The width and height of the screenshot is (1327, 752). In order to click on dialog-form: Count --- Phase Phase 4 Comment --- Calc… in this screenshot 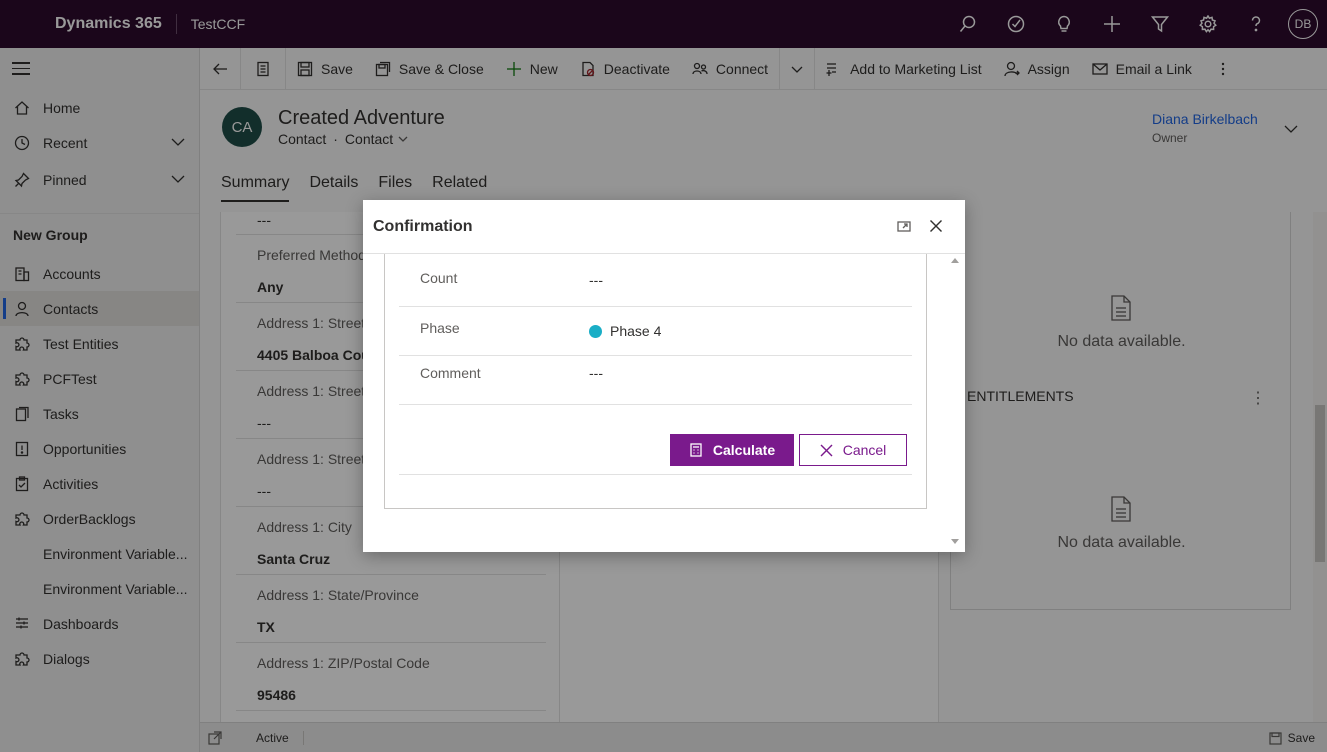, I will do `click(655, 381)`.